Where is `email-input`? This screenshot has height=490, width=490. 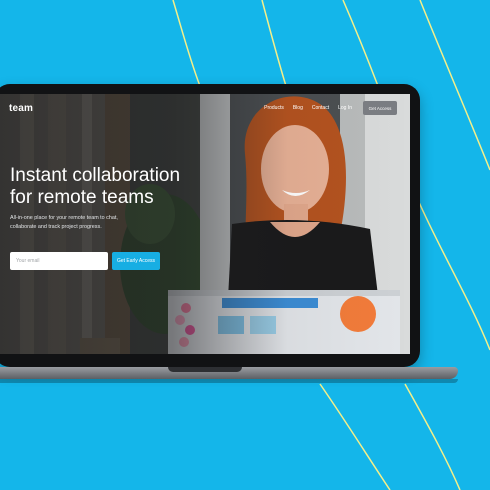 email-input is located at coordinates (59, 261).